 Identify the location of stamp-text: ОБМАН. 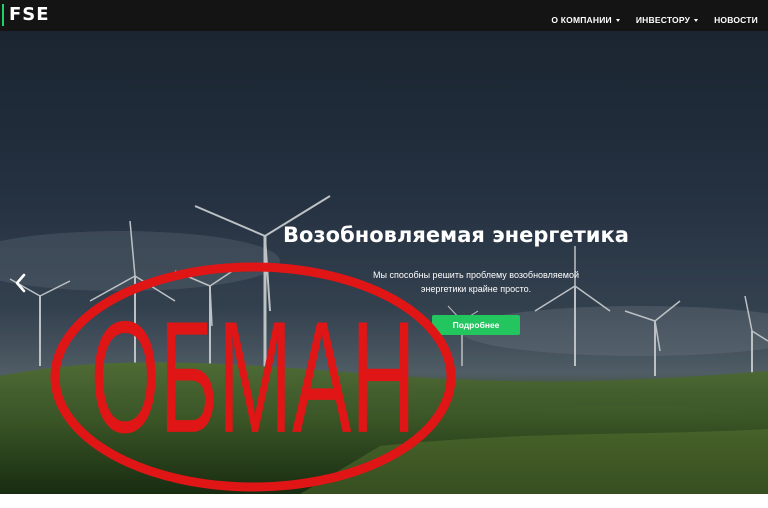
(253, 376).